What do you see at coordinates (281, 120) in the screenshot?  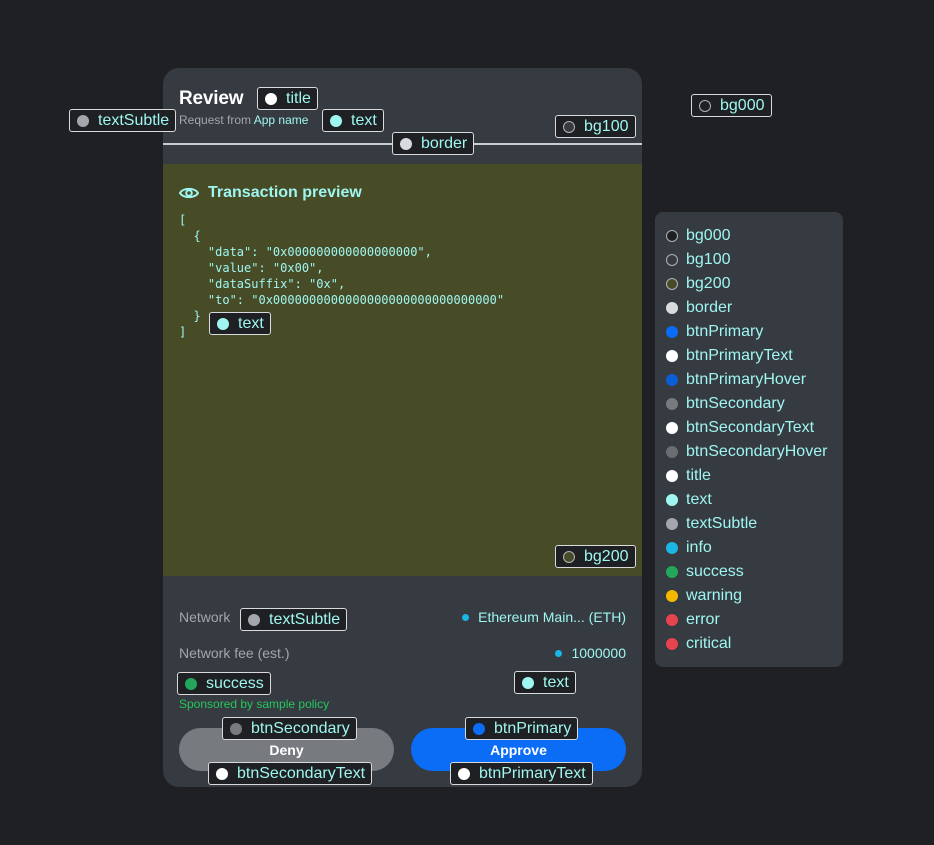 I see `app-name: App name` at bounding box center [281, 120].